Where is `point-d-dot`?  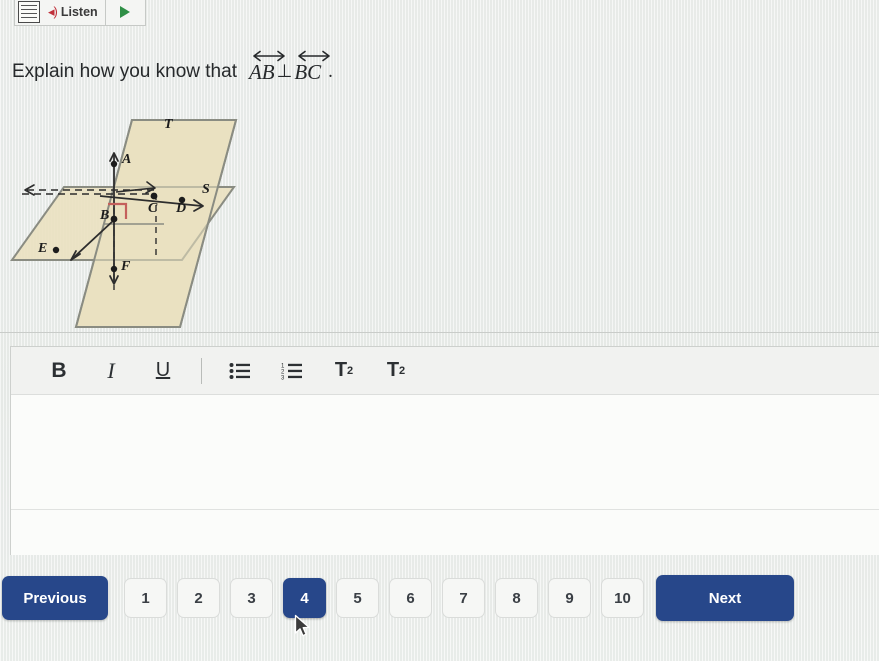
point-d-dot is located at coordinates (182, 200).